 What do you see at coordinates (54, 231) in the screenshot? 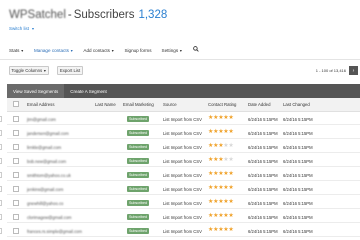
I see `email-cell: frances.rs.simple@gmail.com` at bounding box center [54, 231].